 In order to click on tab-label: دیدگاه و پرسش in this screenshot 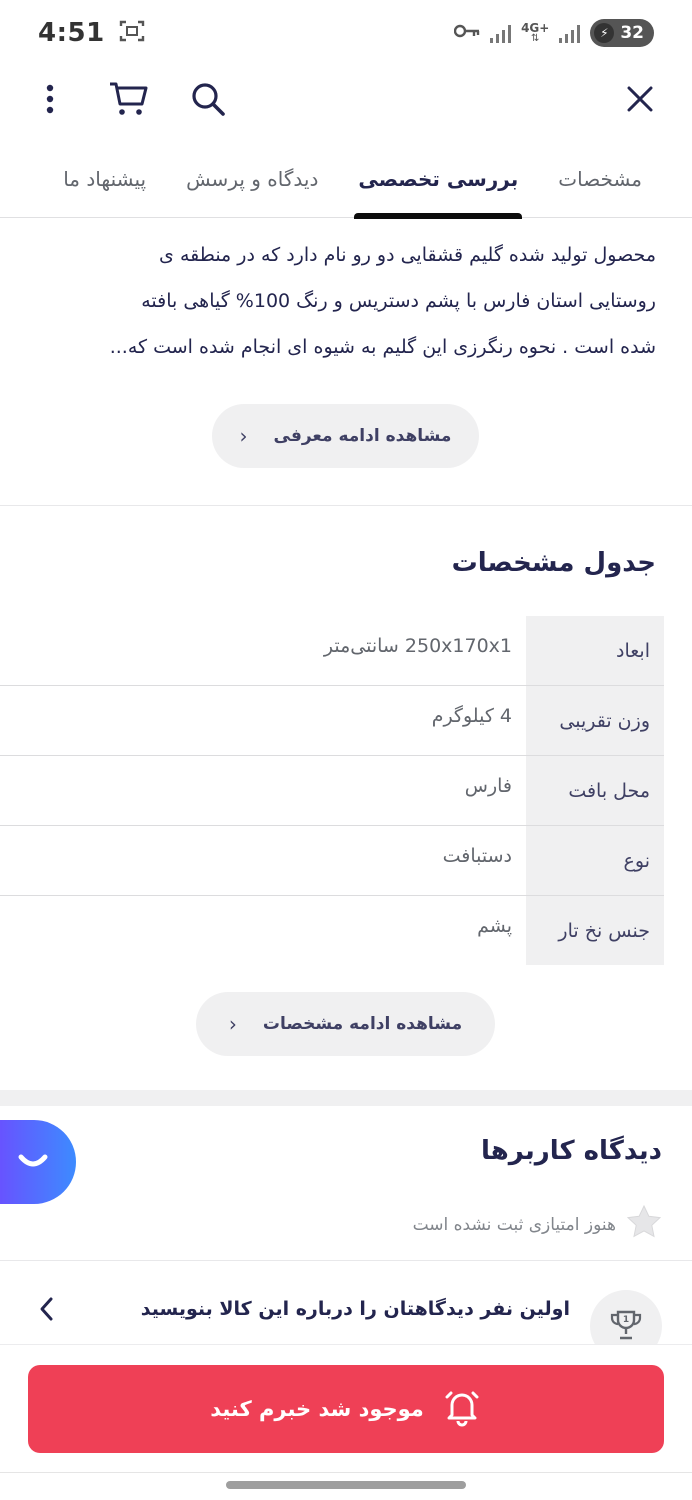, I will do `click(252, 178)`.